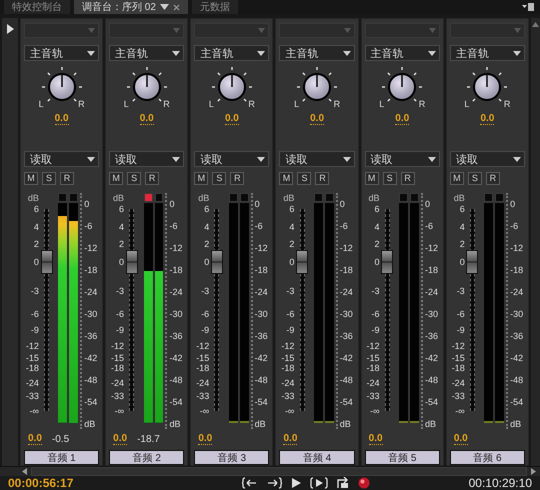 This screenshot has height=490, width=540. What do you see at coordinates (289, 411) in the screenshot?
I see `fader-scale-label: -∞` at bounding box center [289, 411].